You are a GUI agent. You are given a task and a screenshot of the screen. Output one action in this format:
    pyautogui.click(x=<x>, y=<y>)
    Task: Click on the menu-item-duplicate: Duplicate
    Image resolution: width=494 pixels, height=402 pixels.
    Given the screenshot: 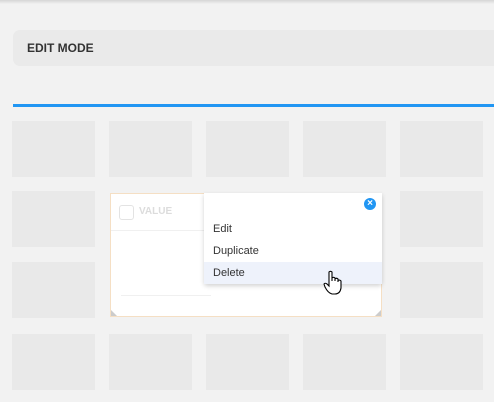 What is the action you would take?
    pyautogui.click(x=293, y=251)
    